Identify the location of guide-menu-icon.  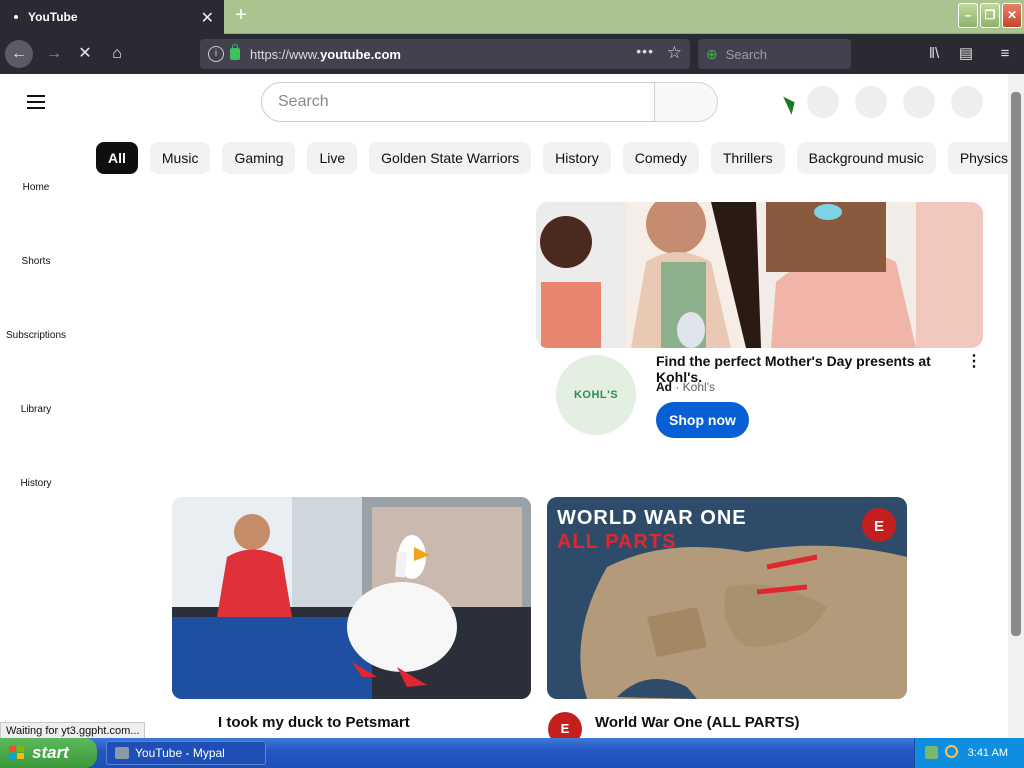
(36, 102).